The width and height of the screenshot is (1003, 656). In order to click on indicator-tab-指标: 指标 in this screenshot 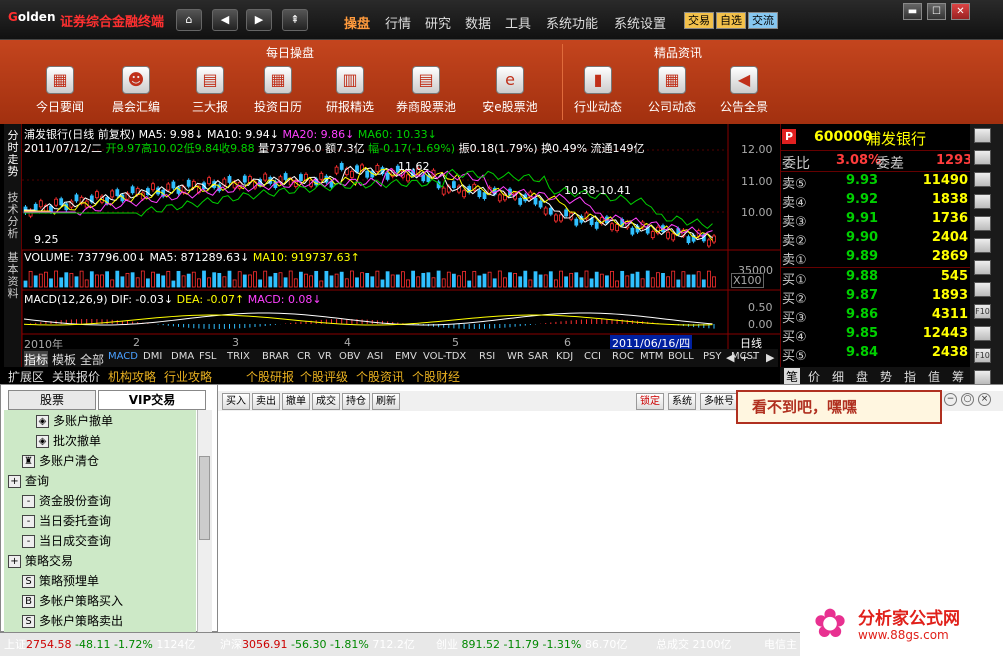, I will do `click(36, 359)`.